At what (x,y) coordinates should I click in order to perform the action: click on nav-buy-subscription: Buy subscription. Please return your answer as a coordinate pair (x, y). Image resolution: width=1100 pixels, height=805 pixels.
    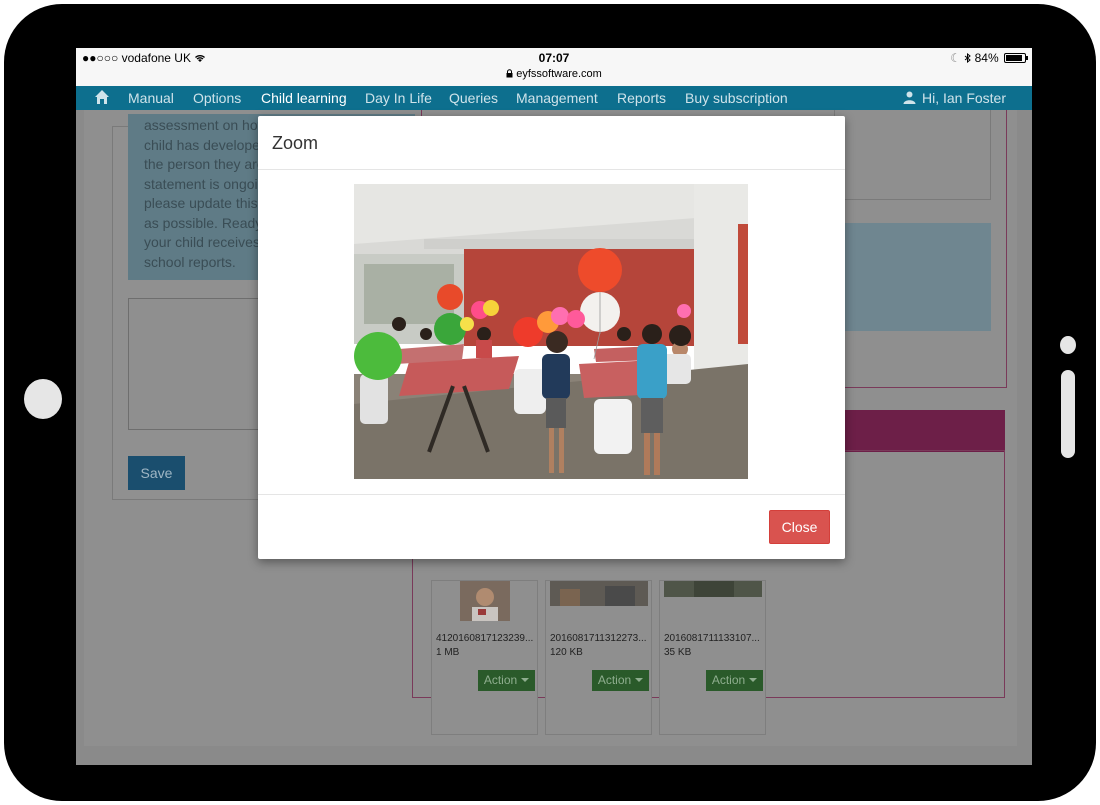
    Looking at the image, I should click on (736, 98).